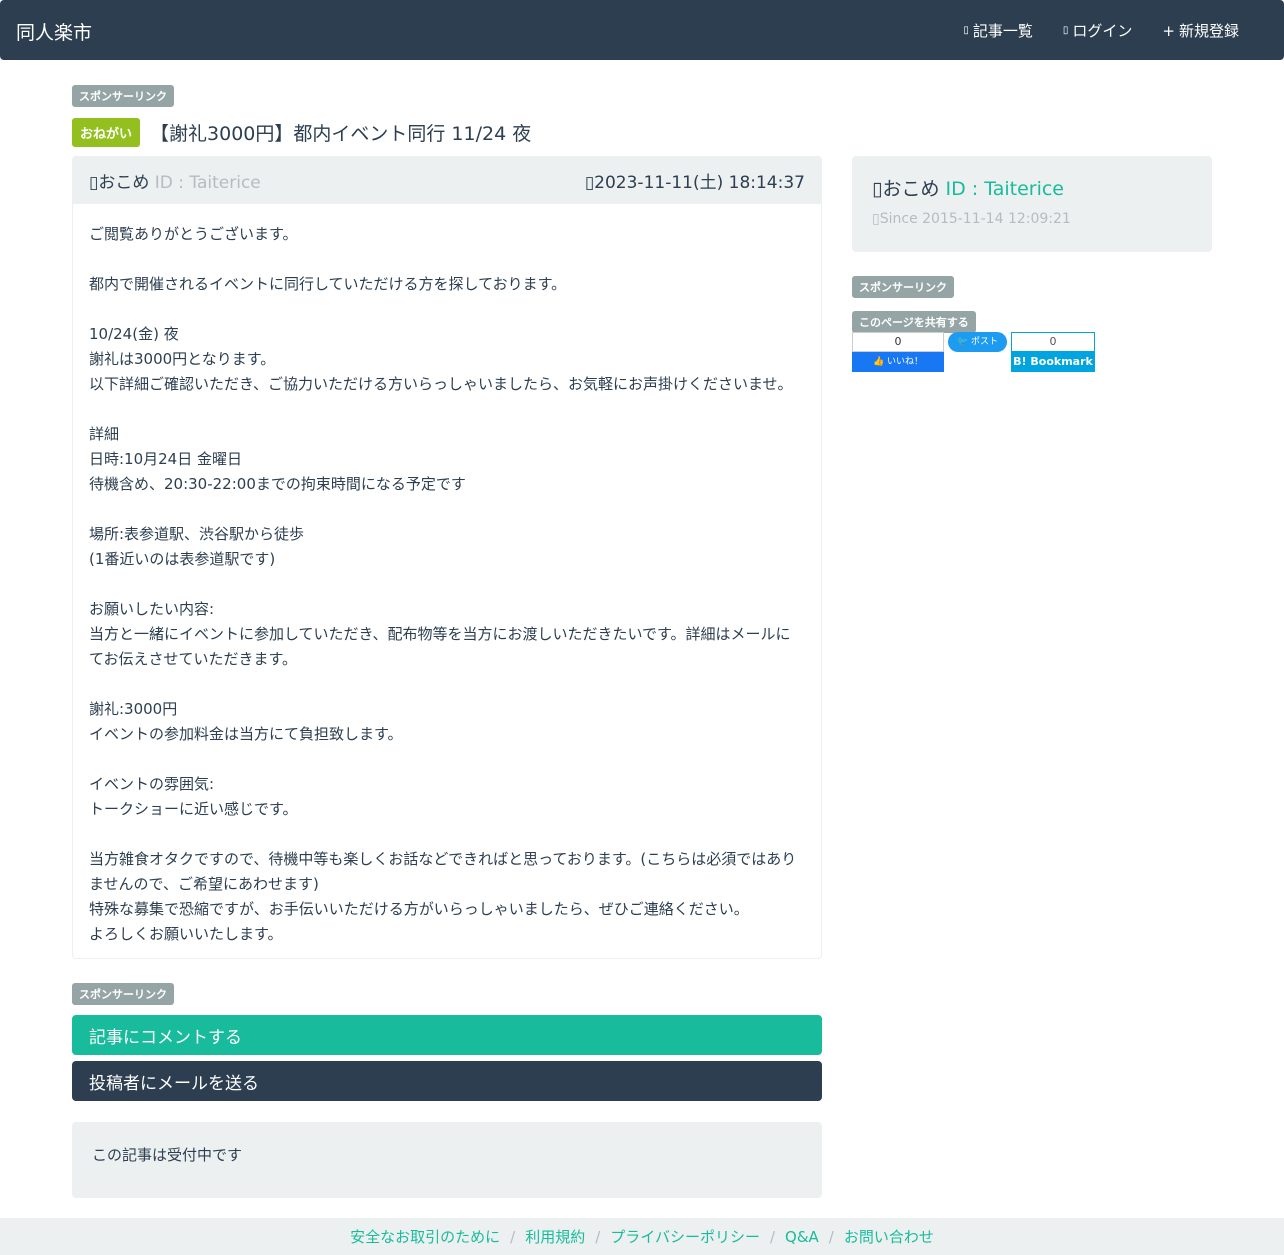  I want to click on footer: 安全なお取引のために / 利用規約 / プライバシーポリシー / Q&A / お問い合わせ, so click(642, 1236).